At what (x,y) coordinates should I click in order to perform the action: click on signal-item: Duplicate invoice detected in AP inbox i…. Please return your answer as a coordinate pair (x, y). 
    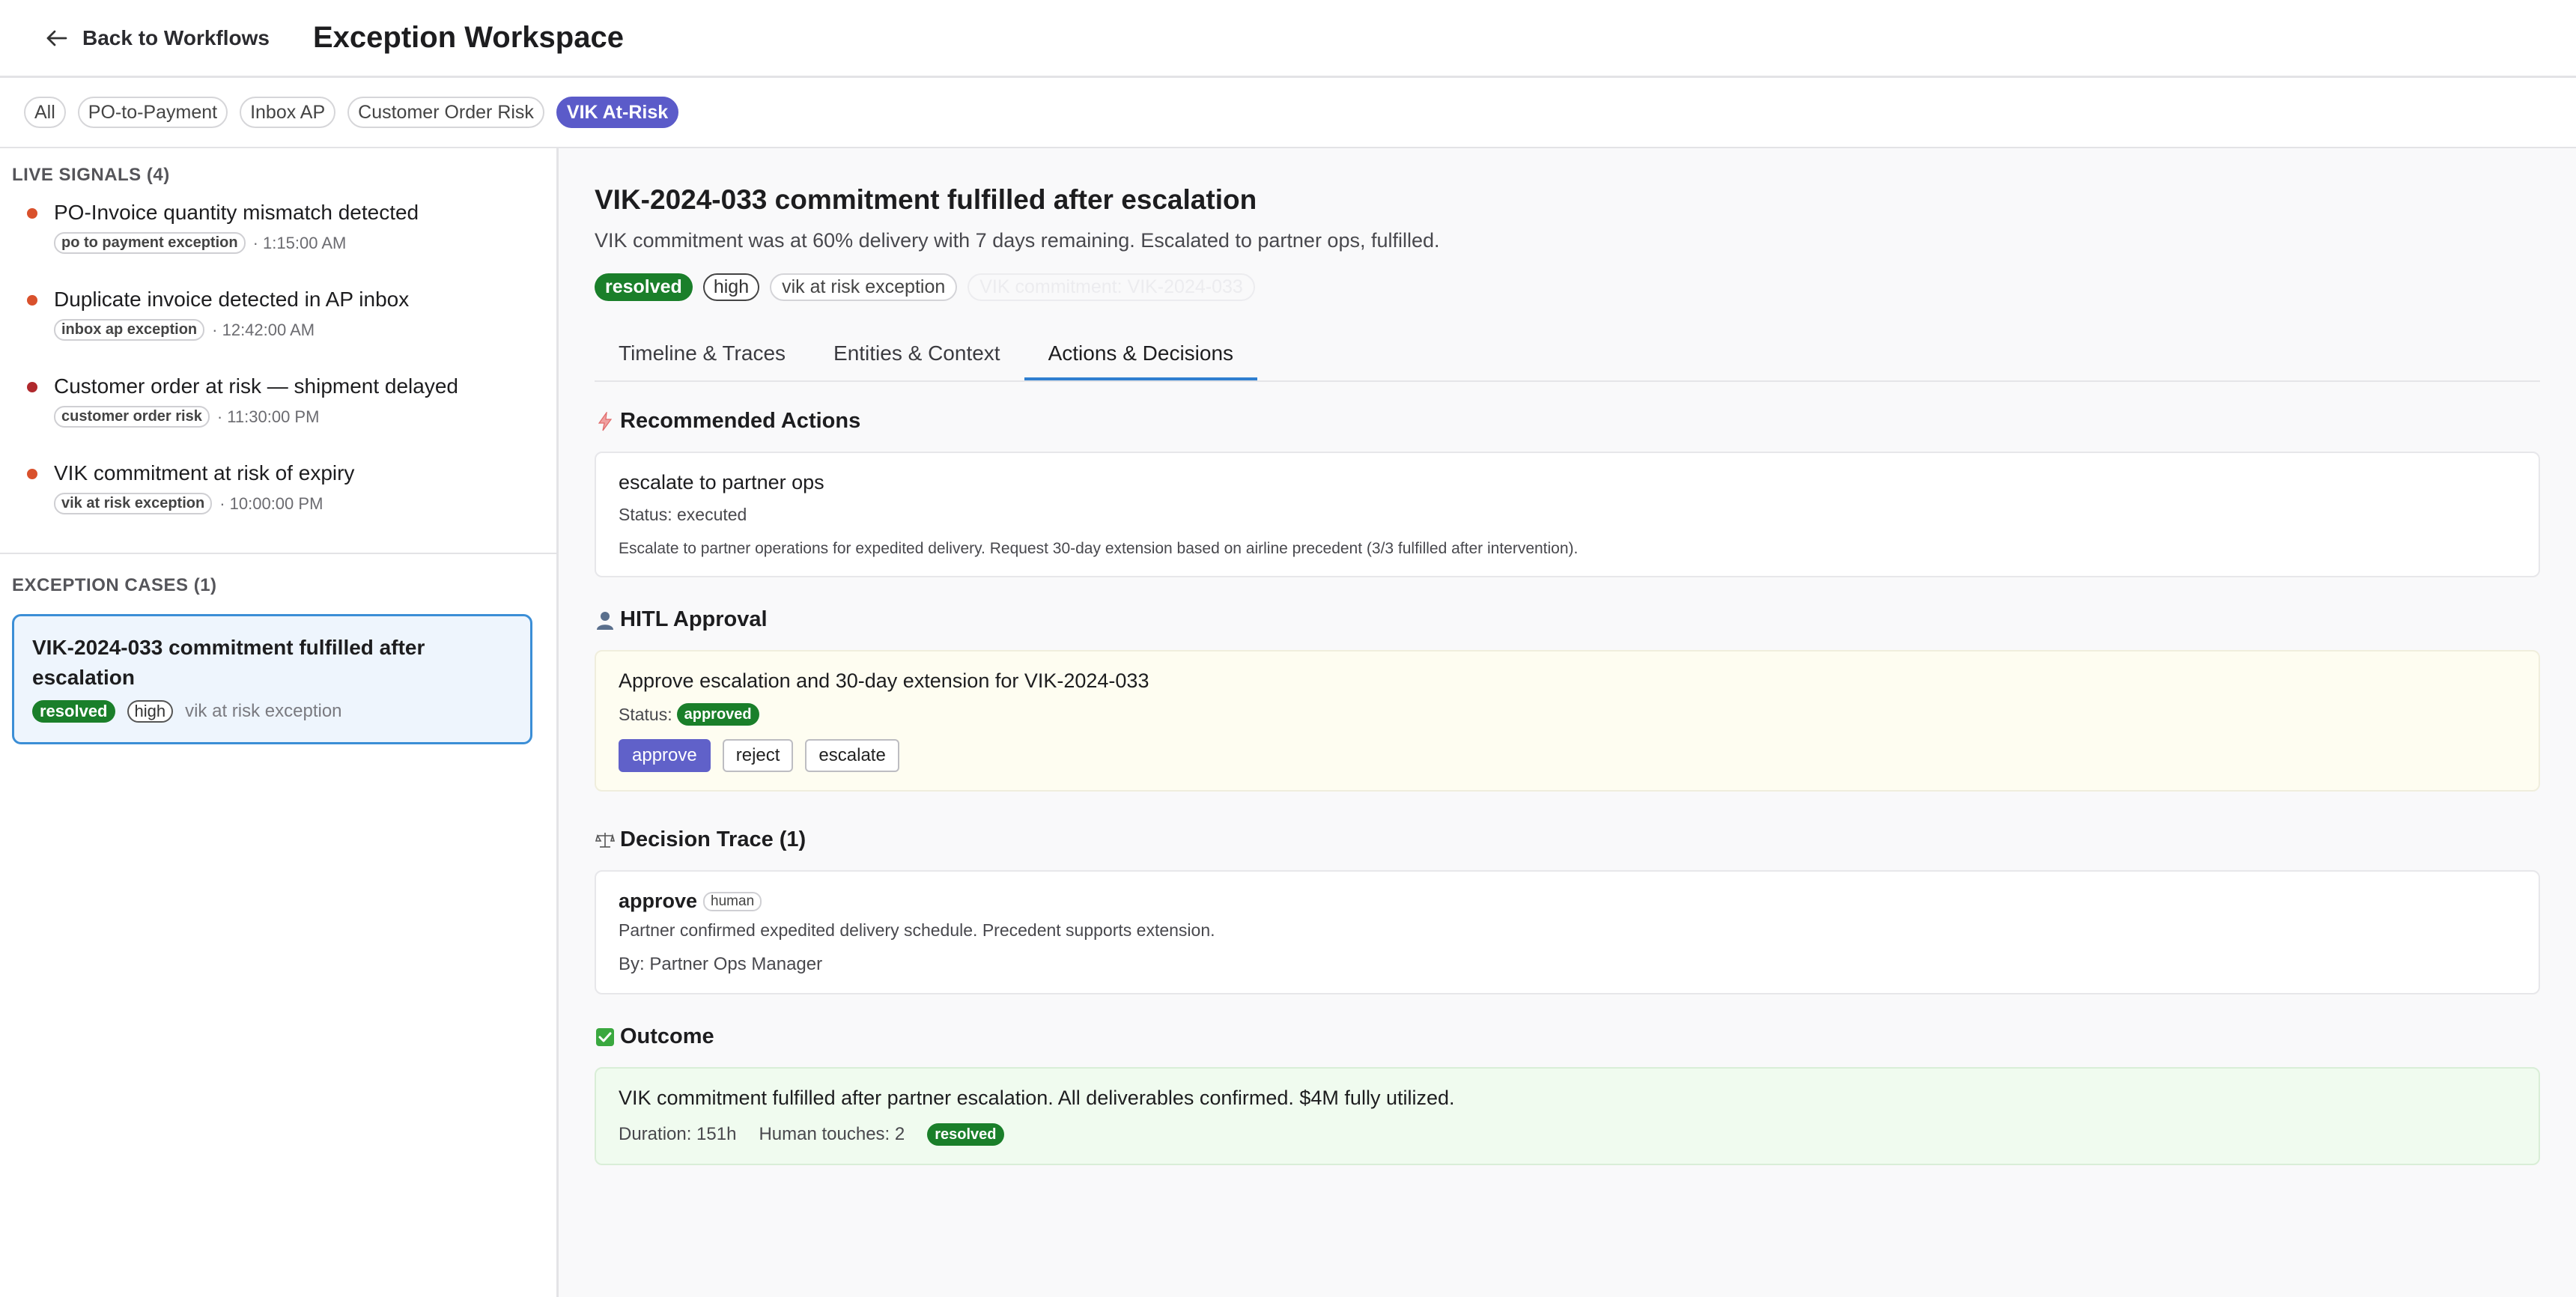
    Looking at the image, I should click on (278, 325).